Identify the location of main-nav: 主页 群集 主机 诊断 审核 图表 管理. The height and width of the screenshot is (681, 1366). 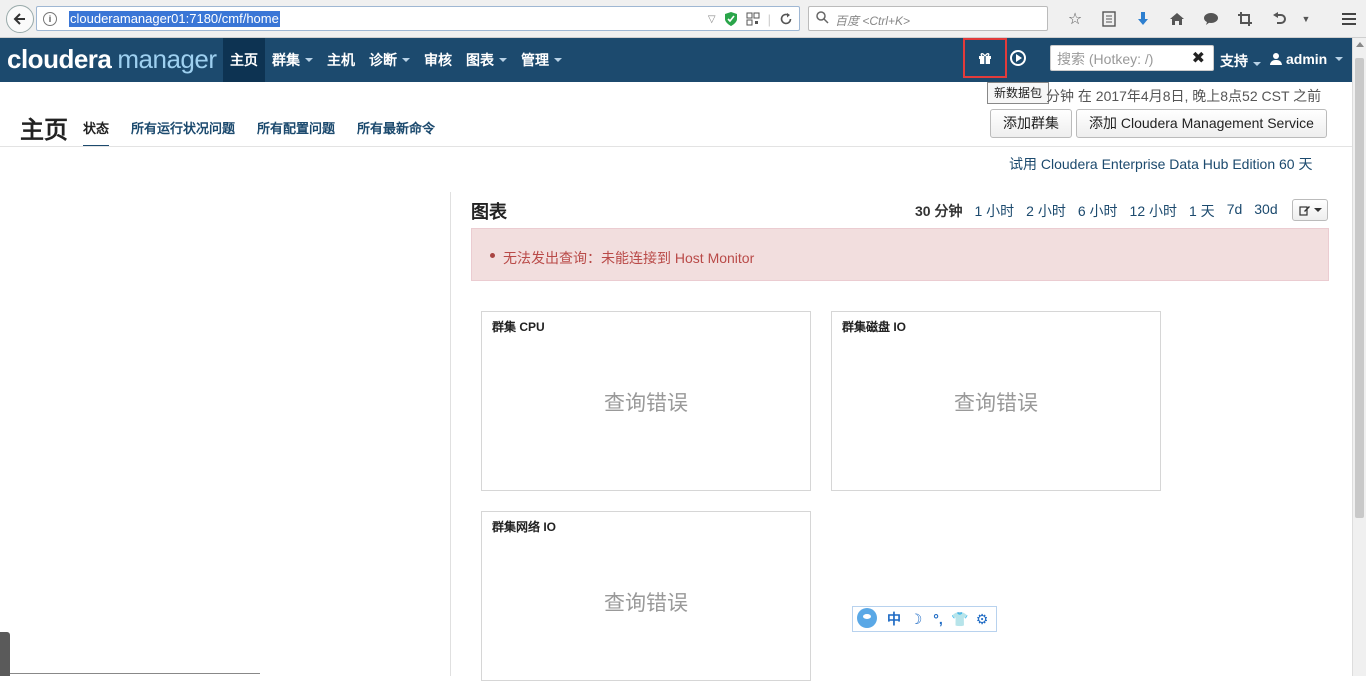
(396, 60).